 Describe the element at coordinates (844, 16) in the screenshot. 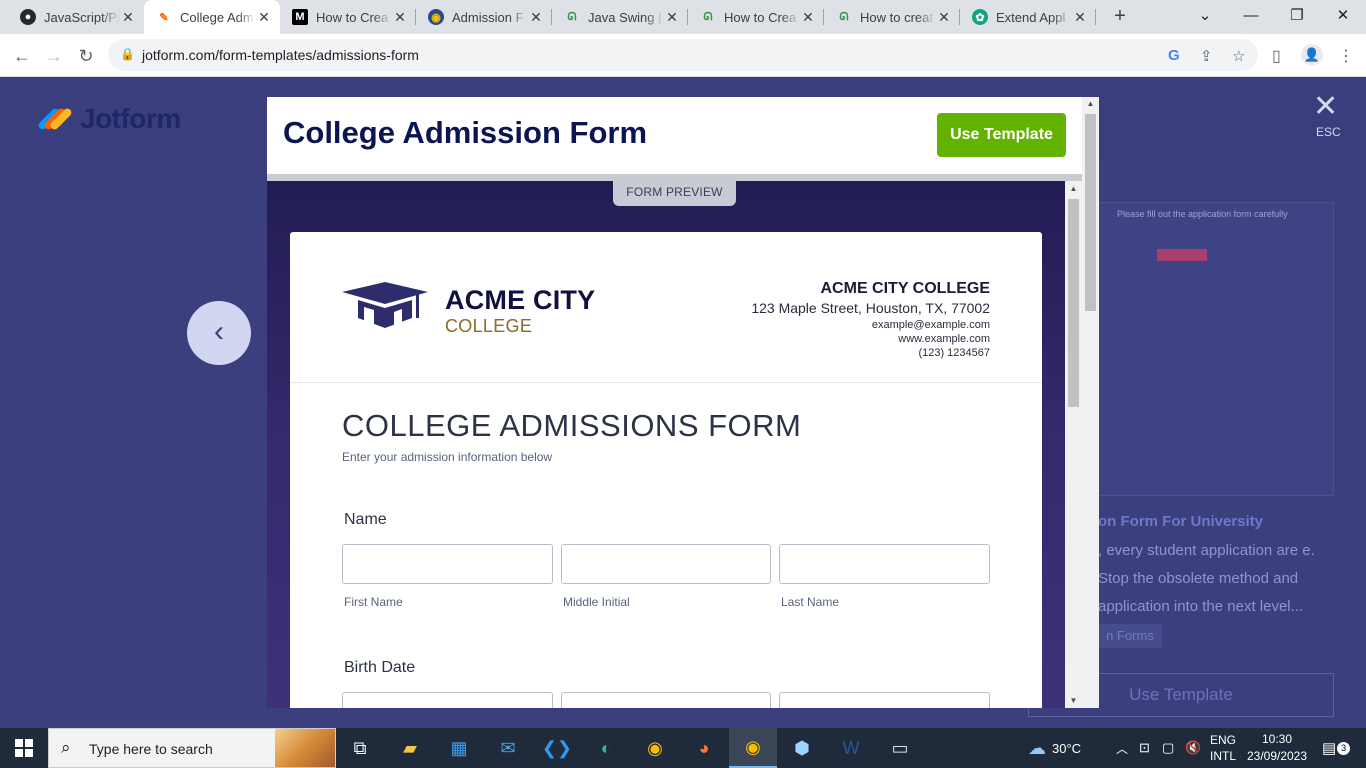

I see `geeksforgeeks-icon: ᘏ` at that location.